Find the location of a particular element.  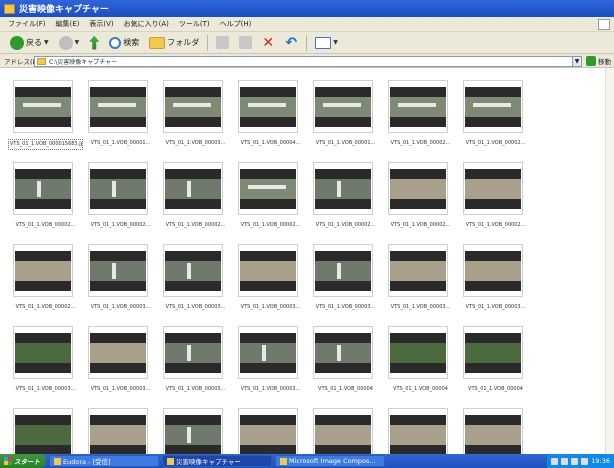

move-to-button is located at coordinates (222, 43).